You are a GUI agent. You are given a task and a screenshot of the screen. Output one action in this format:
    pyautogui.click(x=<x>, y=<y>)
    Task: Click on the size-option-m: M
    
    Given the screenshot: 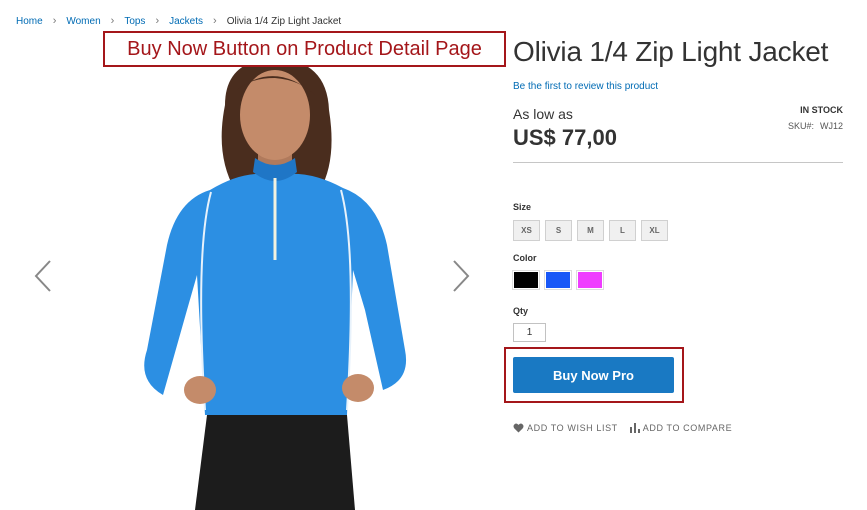 What is the action you would take?
    pyautogui.click(x=590, y=230)
    